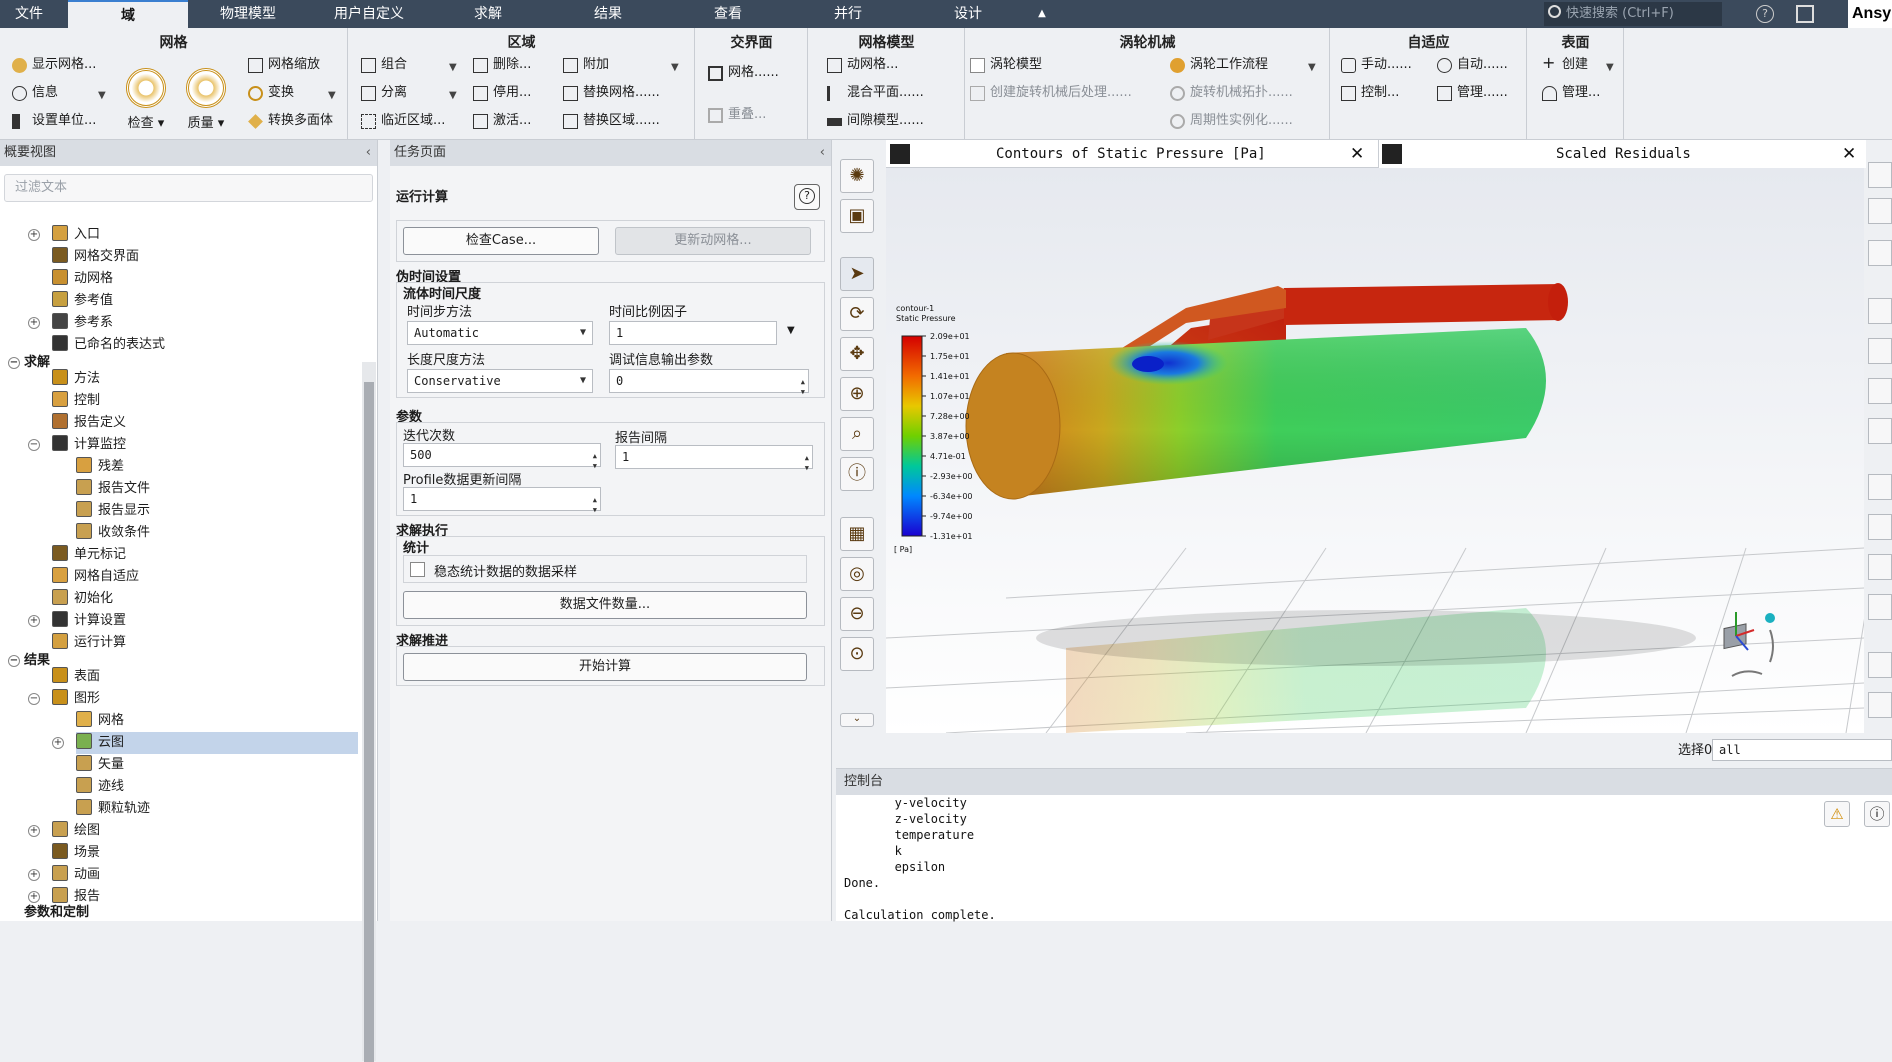 This screenshot has height=1062, width=1892. I want to click on filter-text-input: 过滤文本, so click(188, 188).